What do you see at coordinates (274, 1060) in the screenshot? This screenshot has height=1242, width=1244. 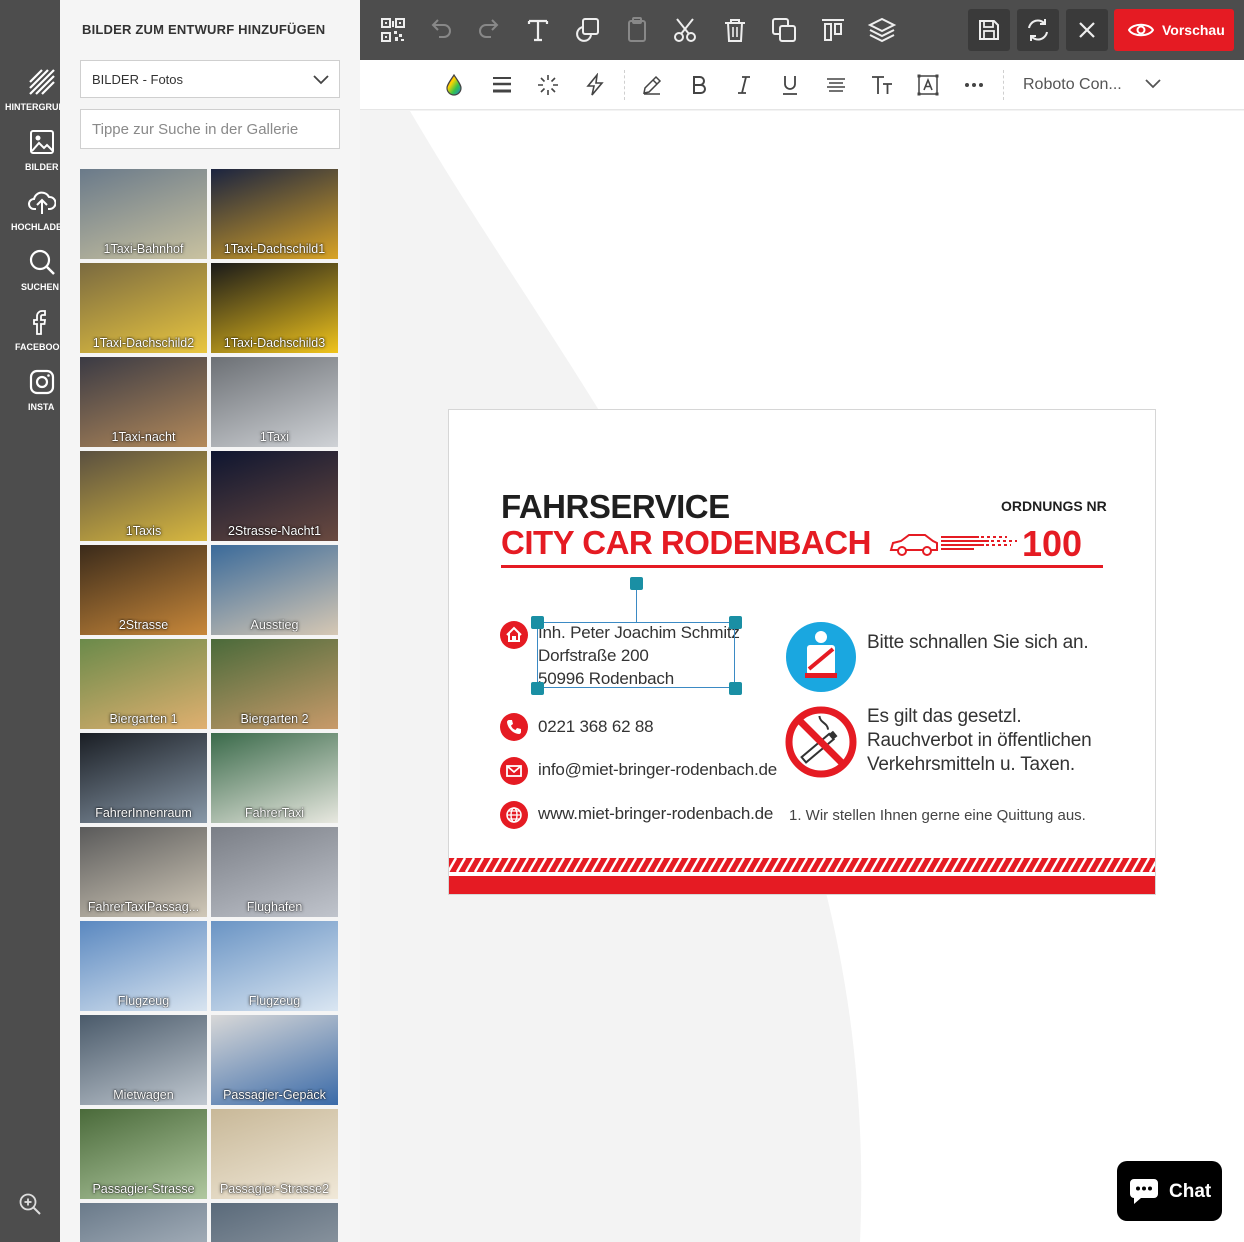 I see `gallery-thumbnail: Passagier-Gepäck` at bounding box center [274, 1060].